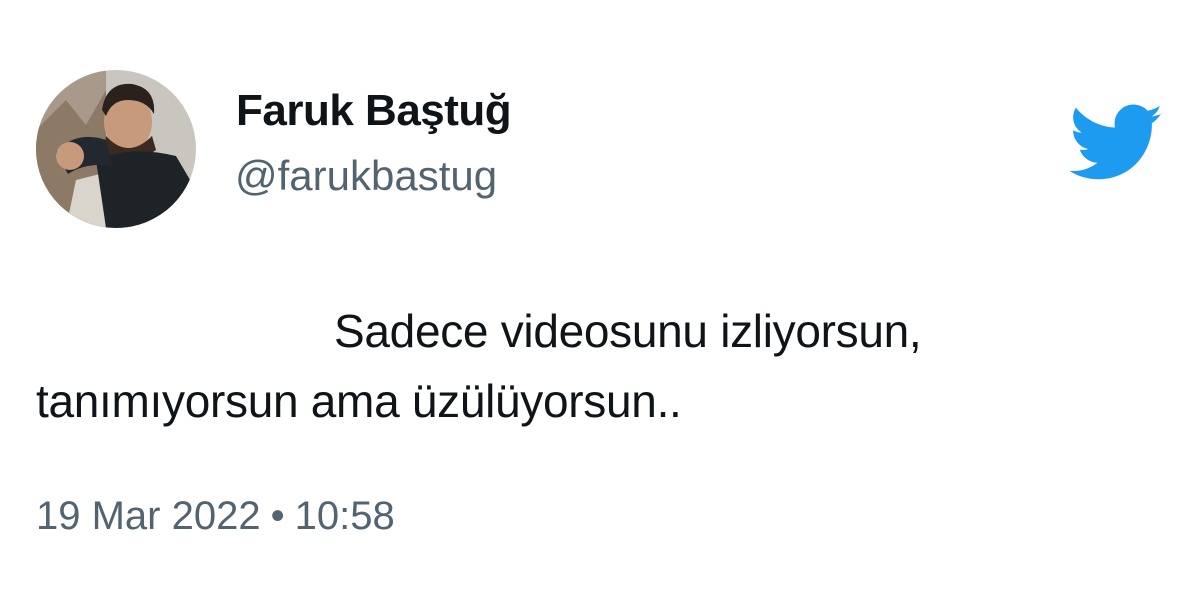  I want to click on profile-photo-icon, so click(116, 149).